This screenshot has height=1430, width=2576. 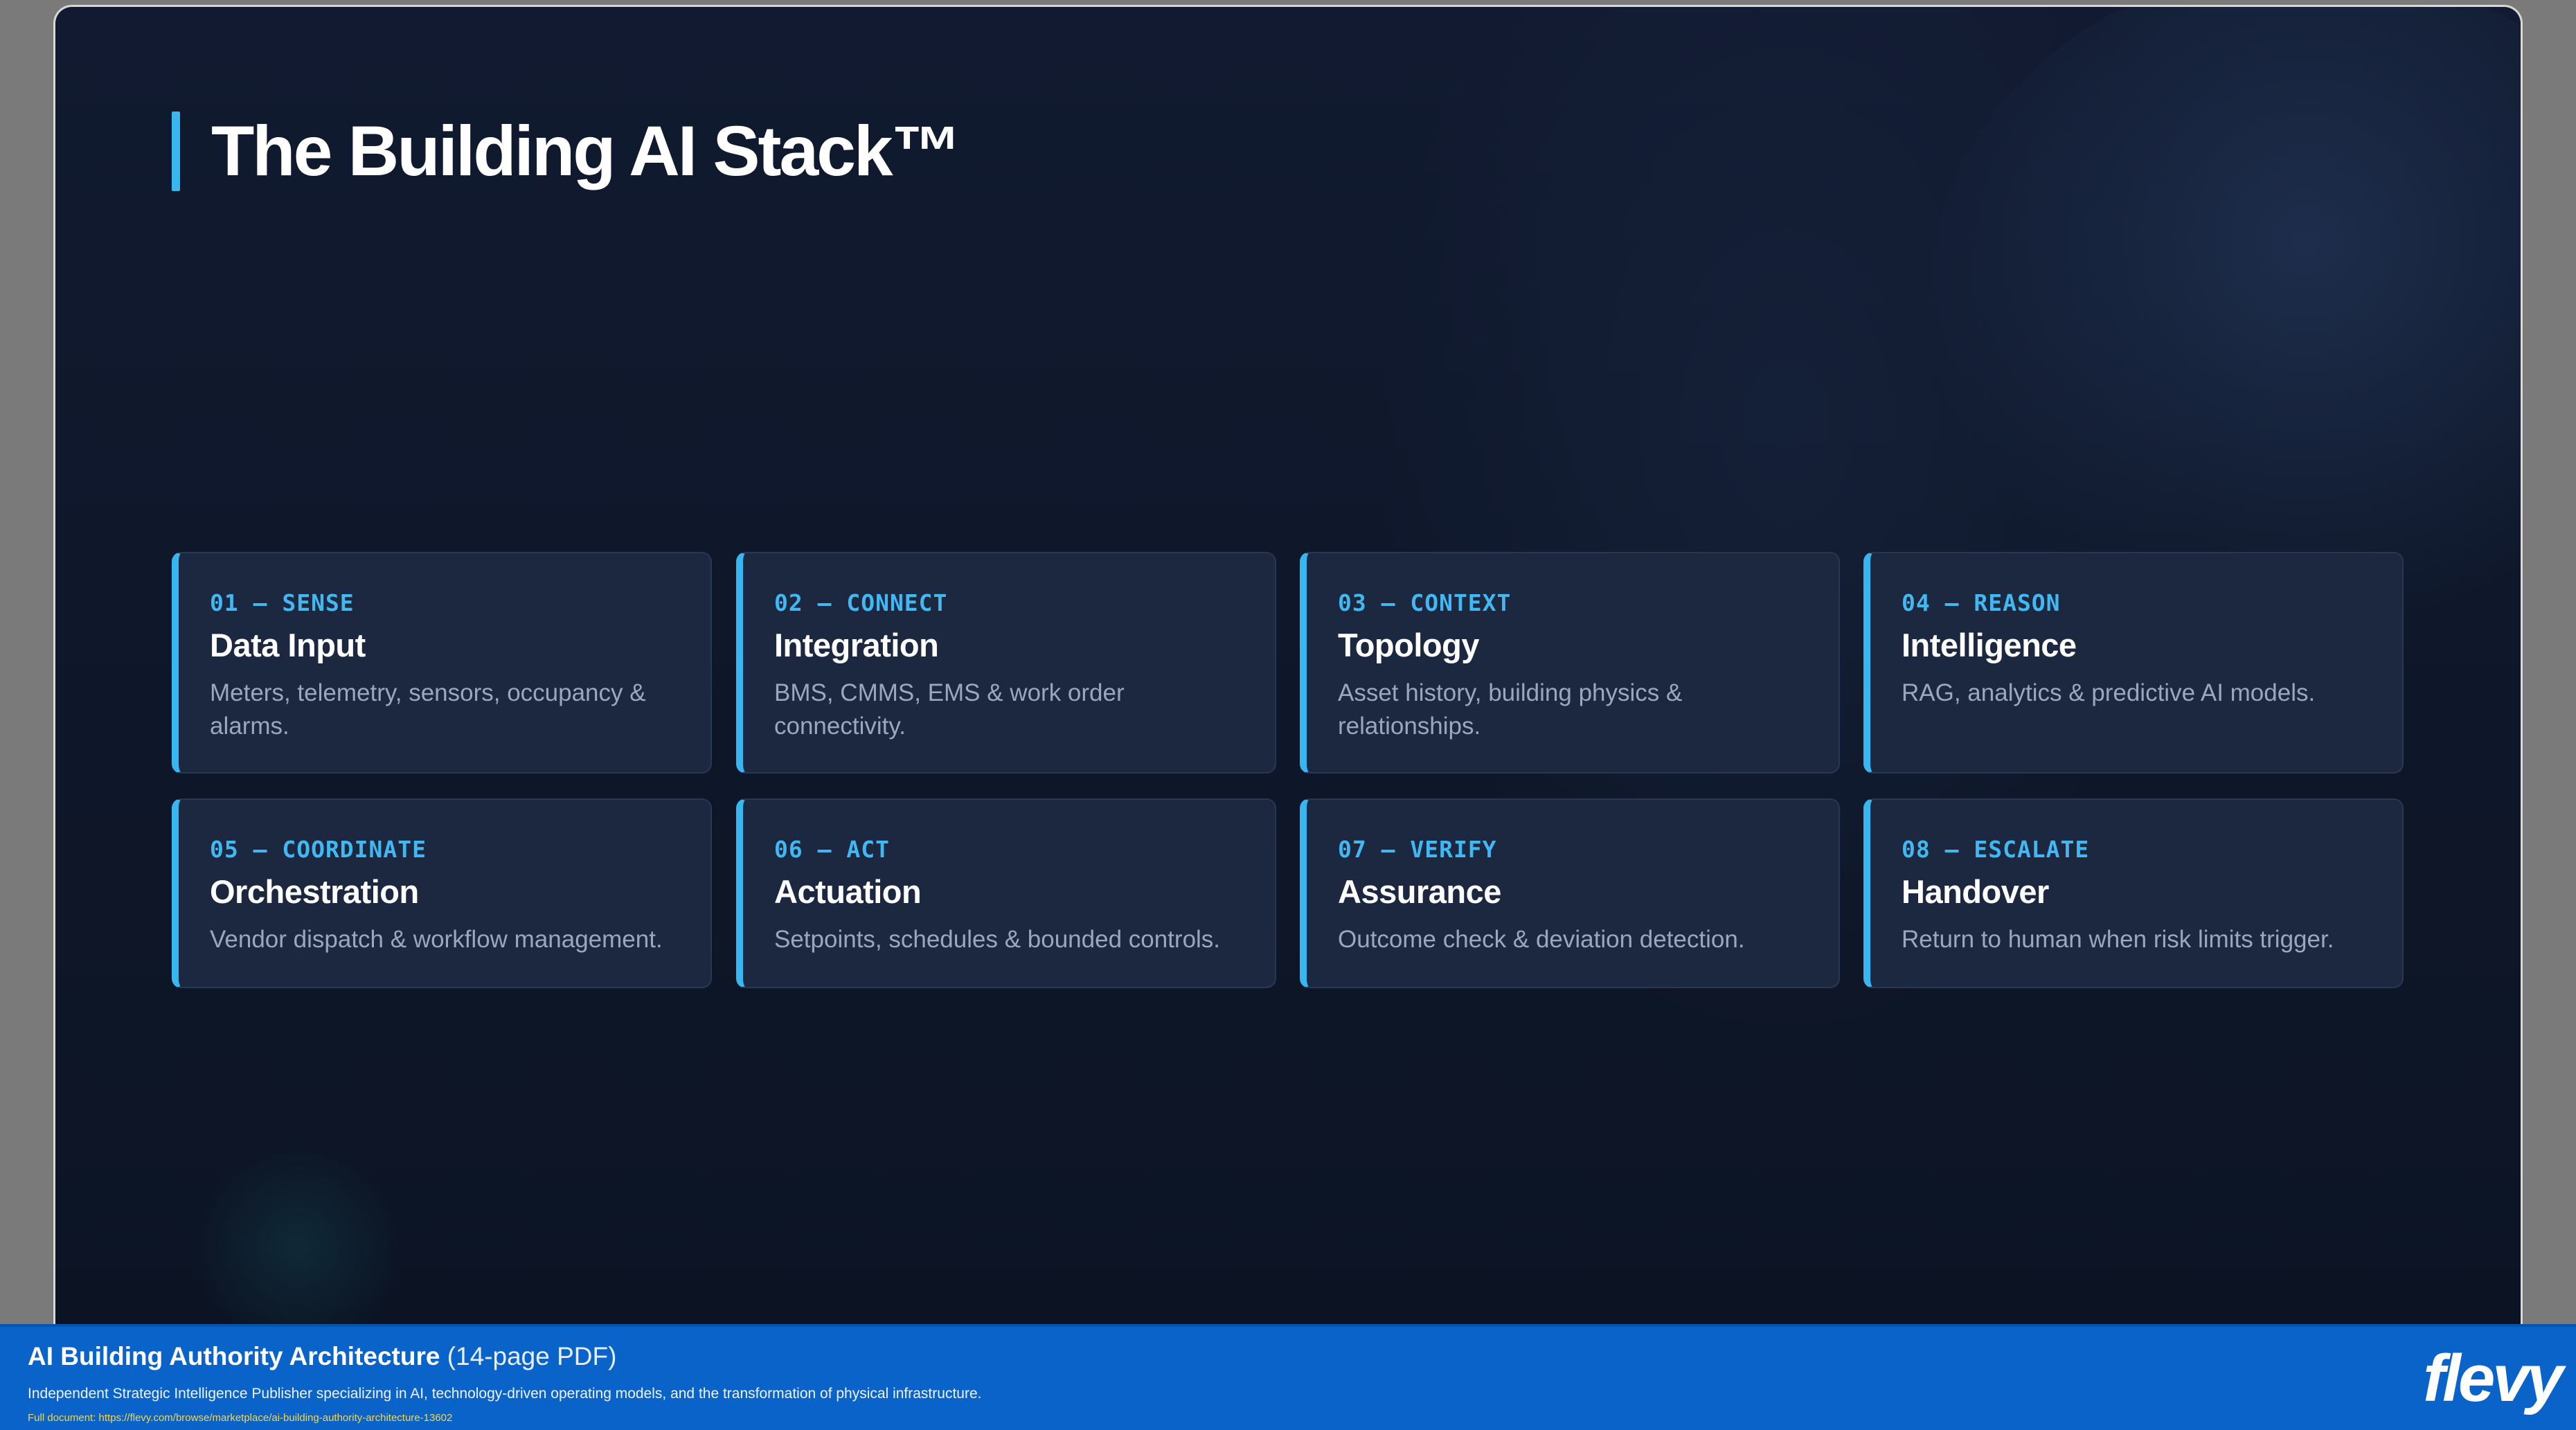 I want to click on slide-header: The Building AI Stack™, so click(x=567, y=151).